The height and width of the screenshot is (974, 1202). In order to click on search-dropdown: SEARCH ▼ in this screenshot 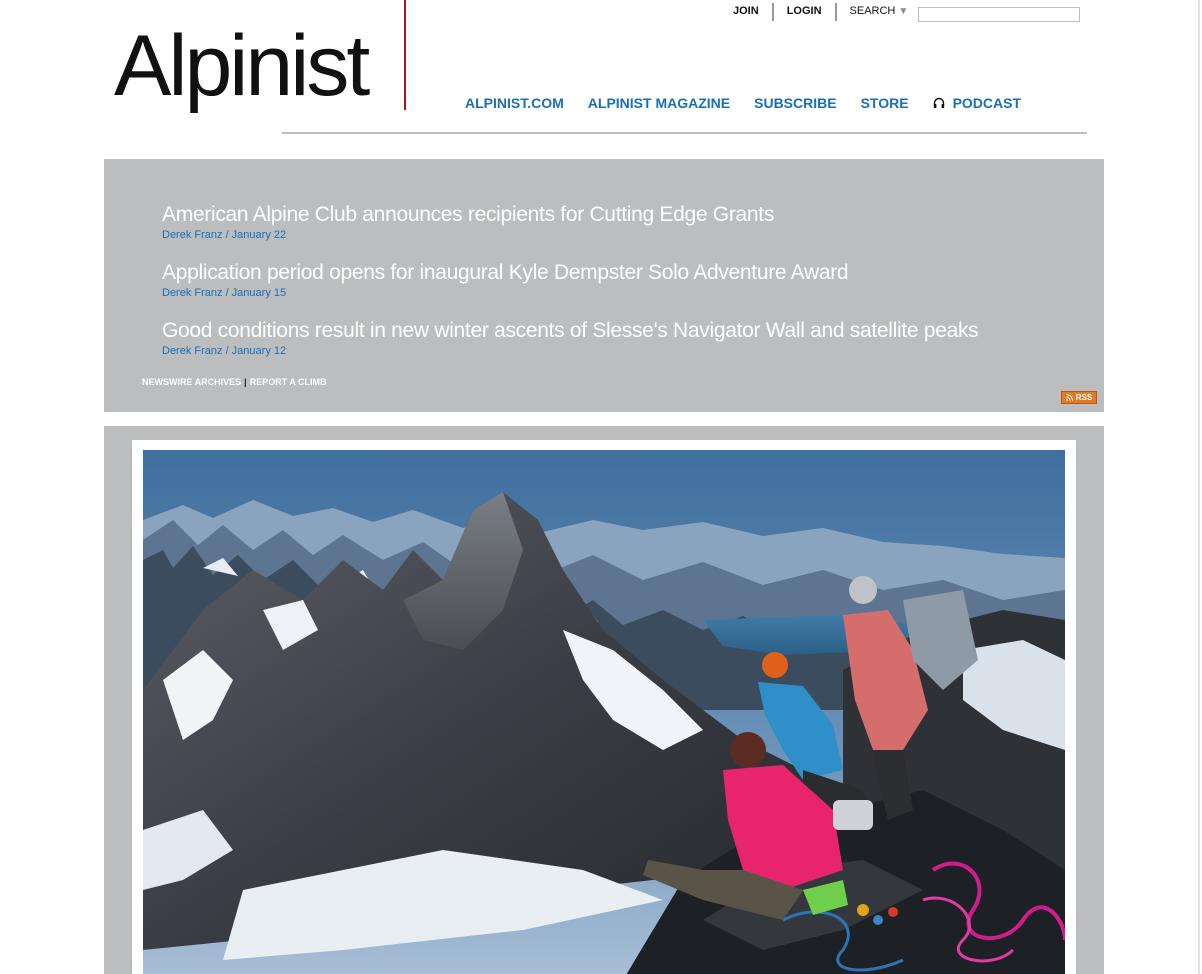, I will do `click(876, 12)`.